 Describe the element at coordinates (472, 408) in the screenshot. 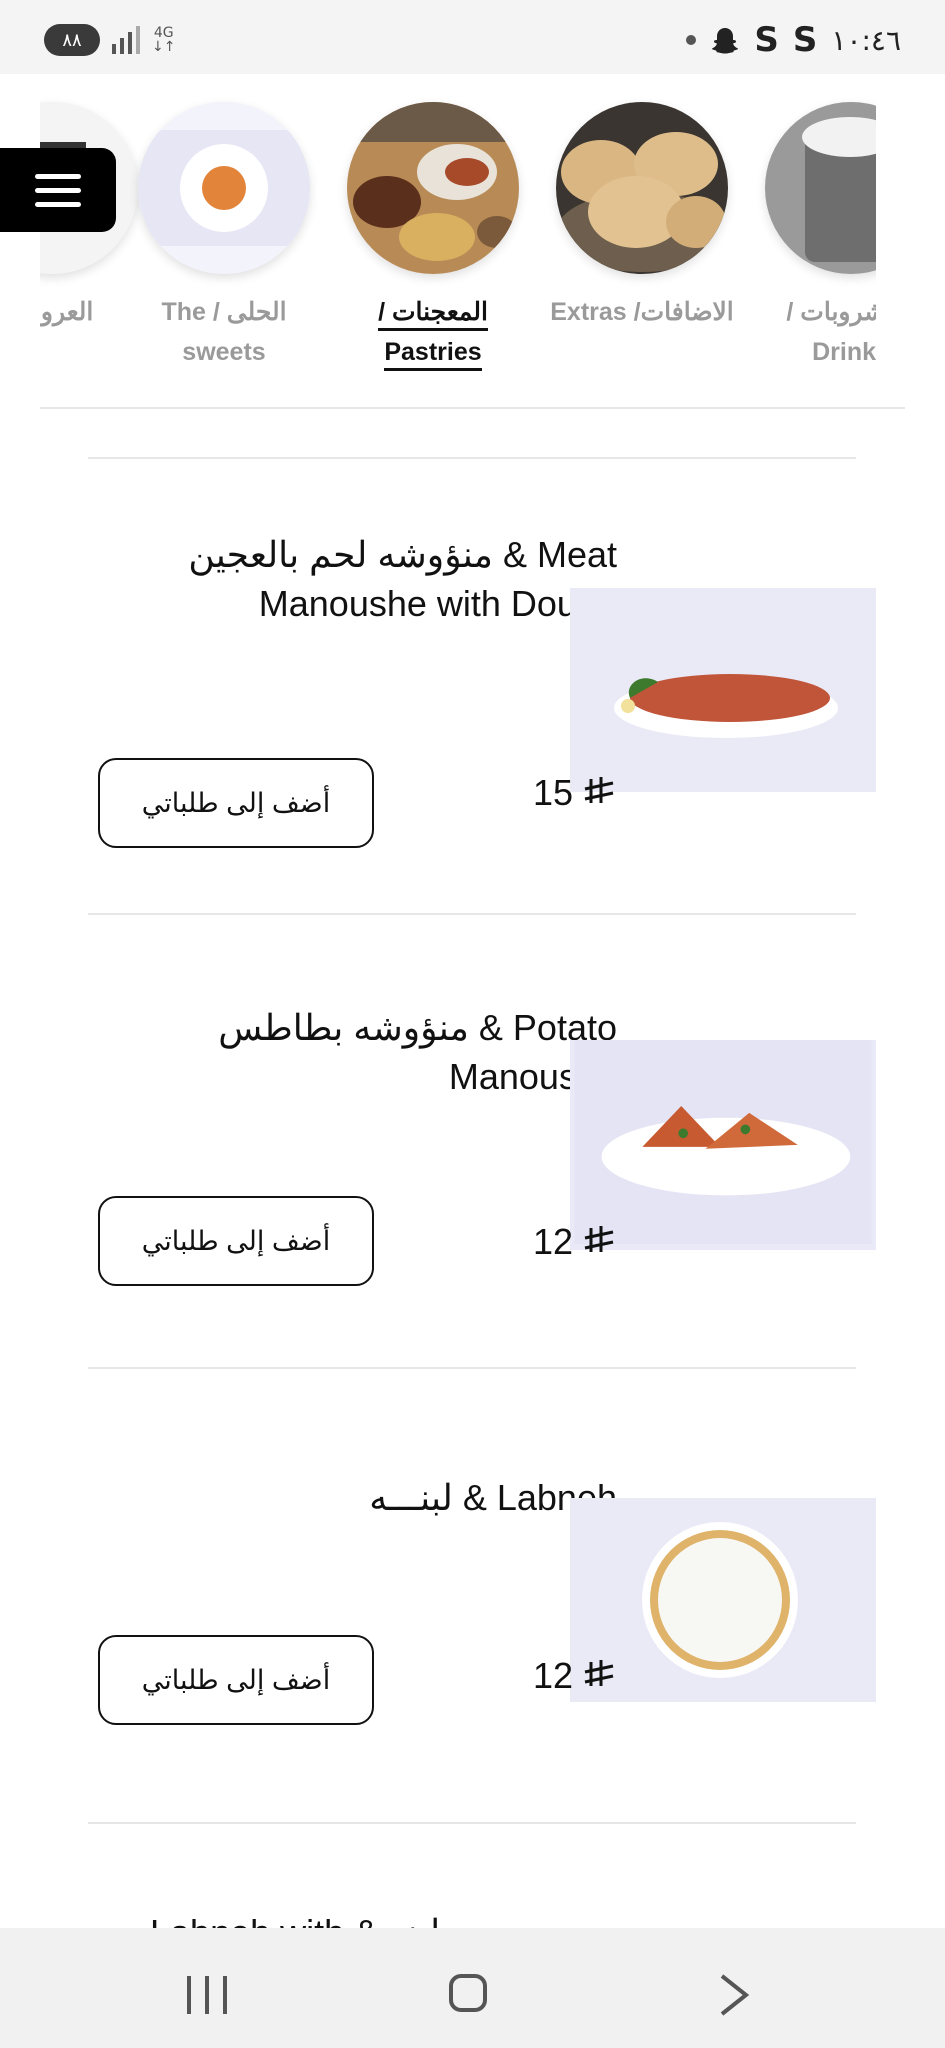

I see `category-divider` at that location.